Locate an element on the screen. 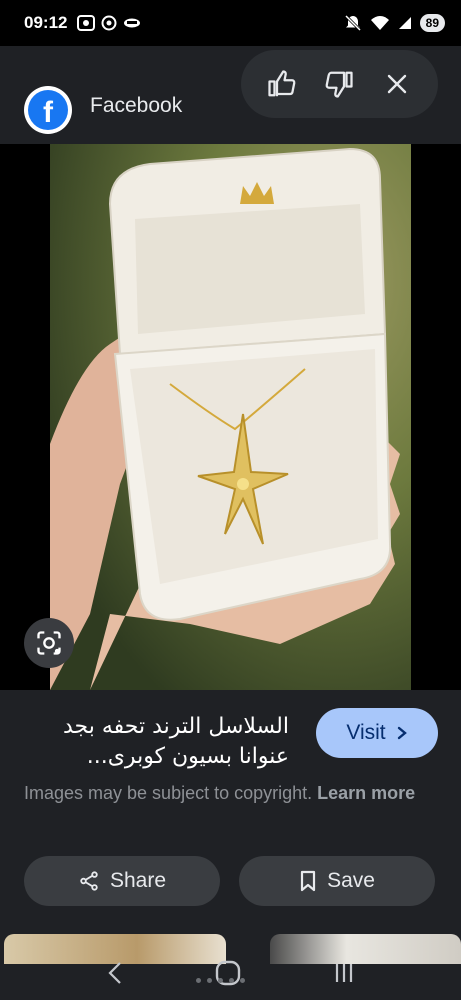 The width and height of the screenshot is (461, 1000). share-button: Share is located at coordinates (122, 881).